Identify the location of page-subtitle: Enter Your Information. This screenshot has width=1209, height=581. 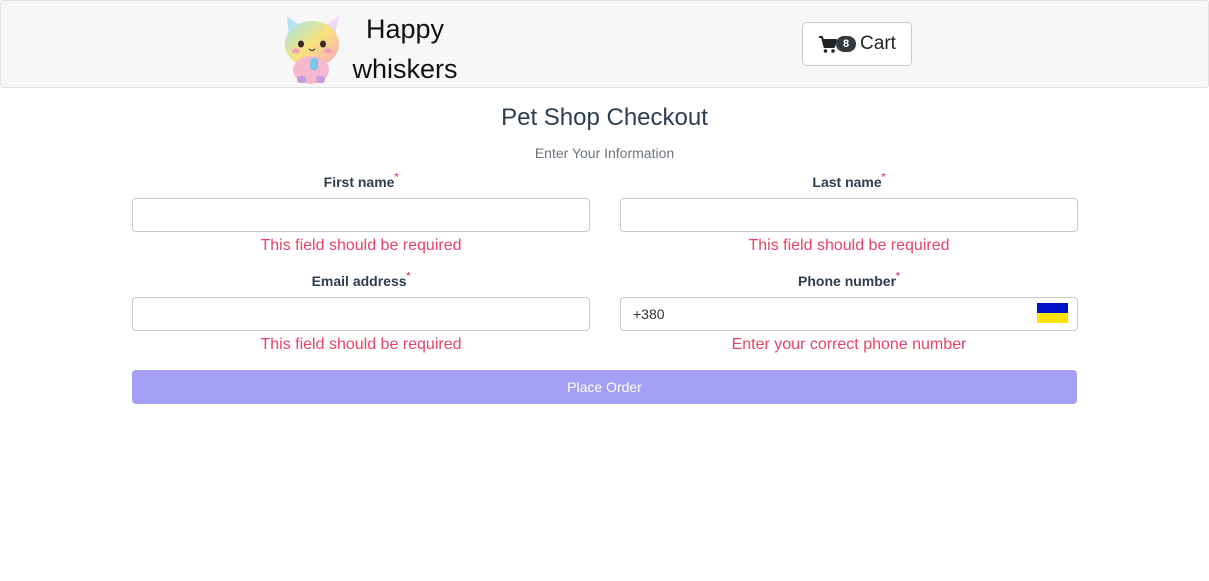
(604, 153).